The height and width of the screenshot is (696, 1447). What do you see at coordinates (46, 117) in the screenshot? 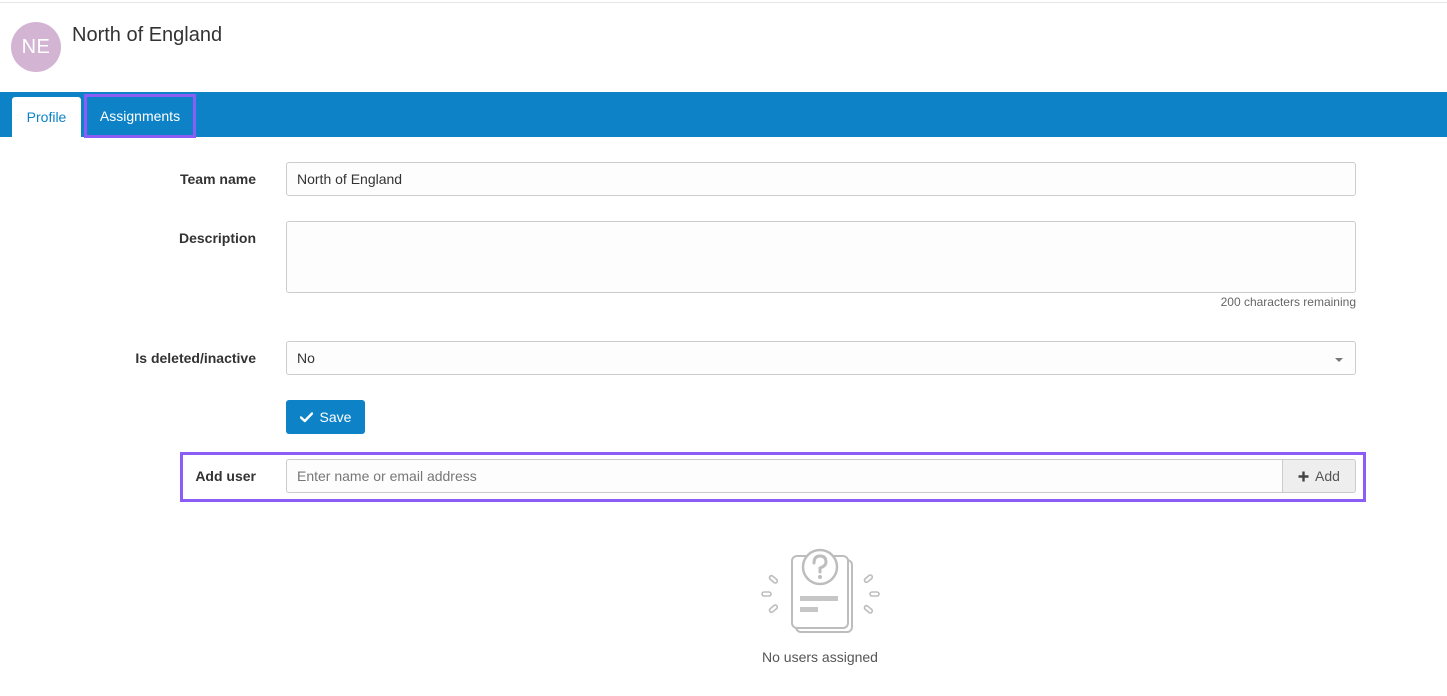
I see `tab-profile: Profile` at bounding box center [46, 117].